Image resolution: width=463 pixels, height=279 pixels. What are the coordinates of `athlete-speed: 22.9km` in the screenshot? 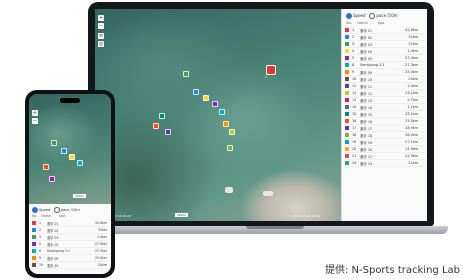 It's located at (411, 149).